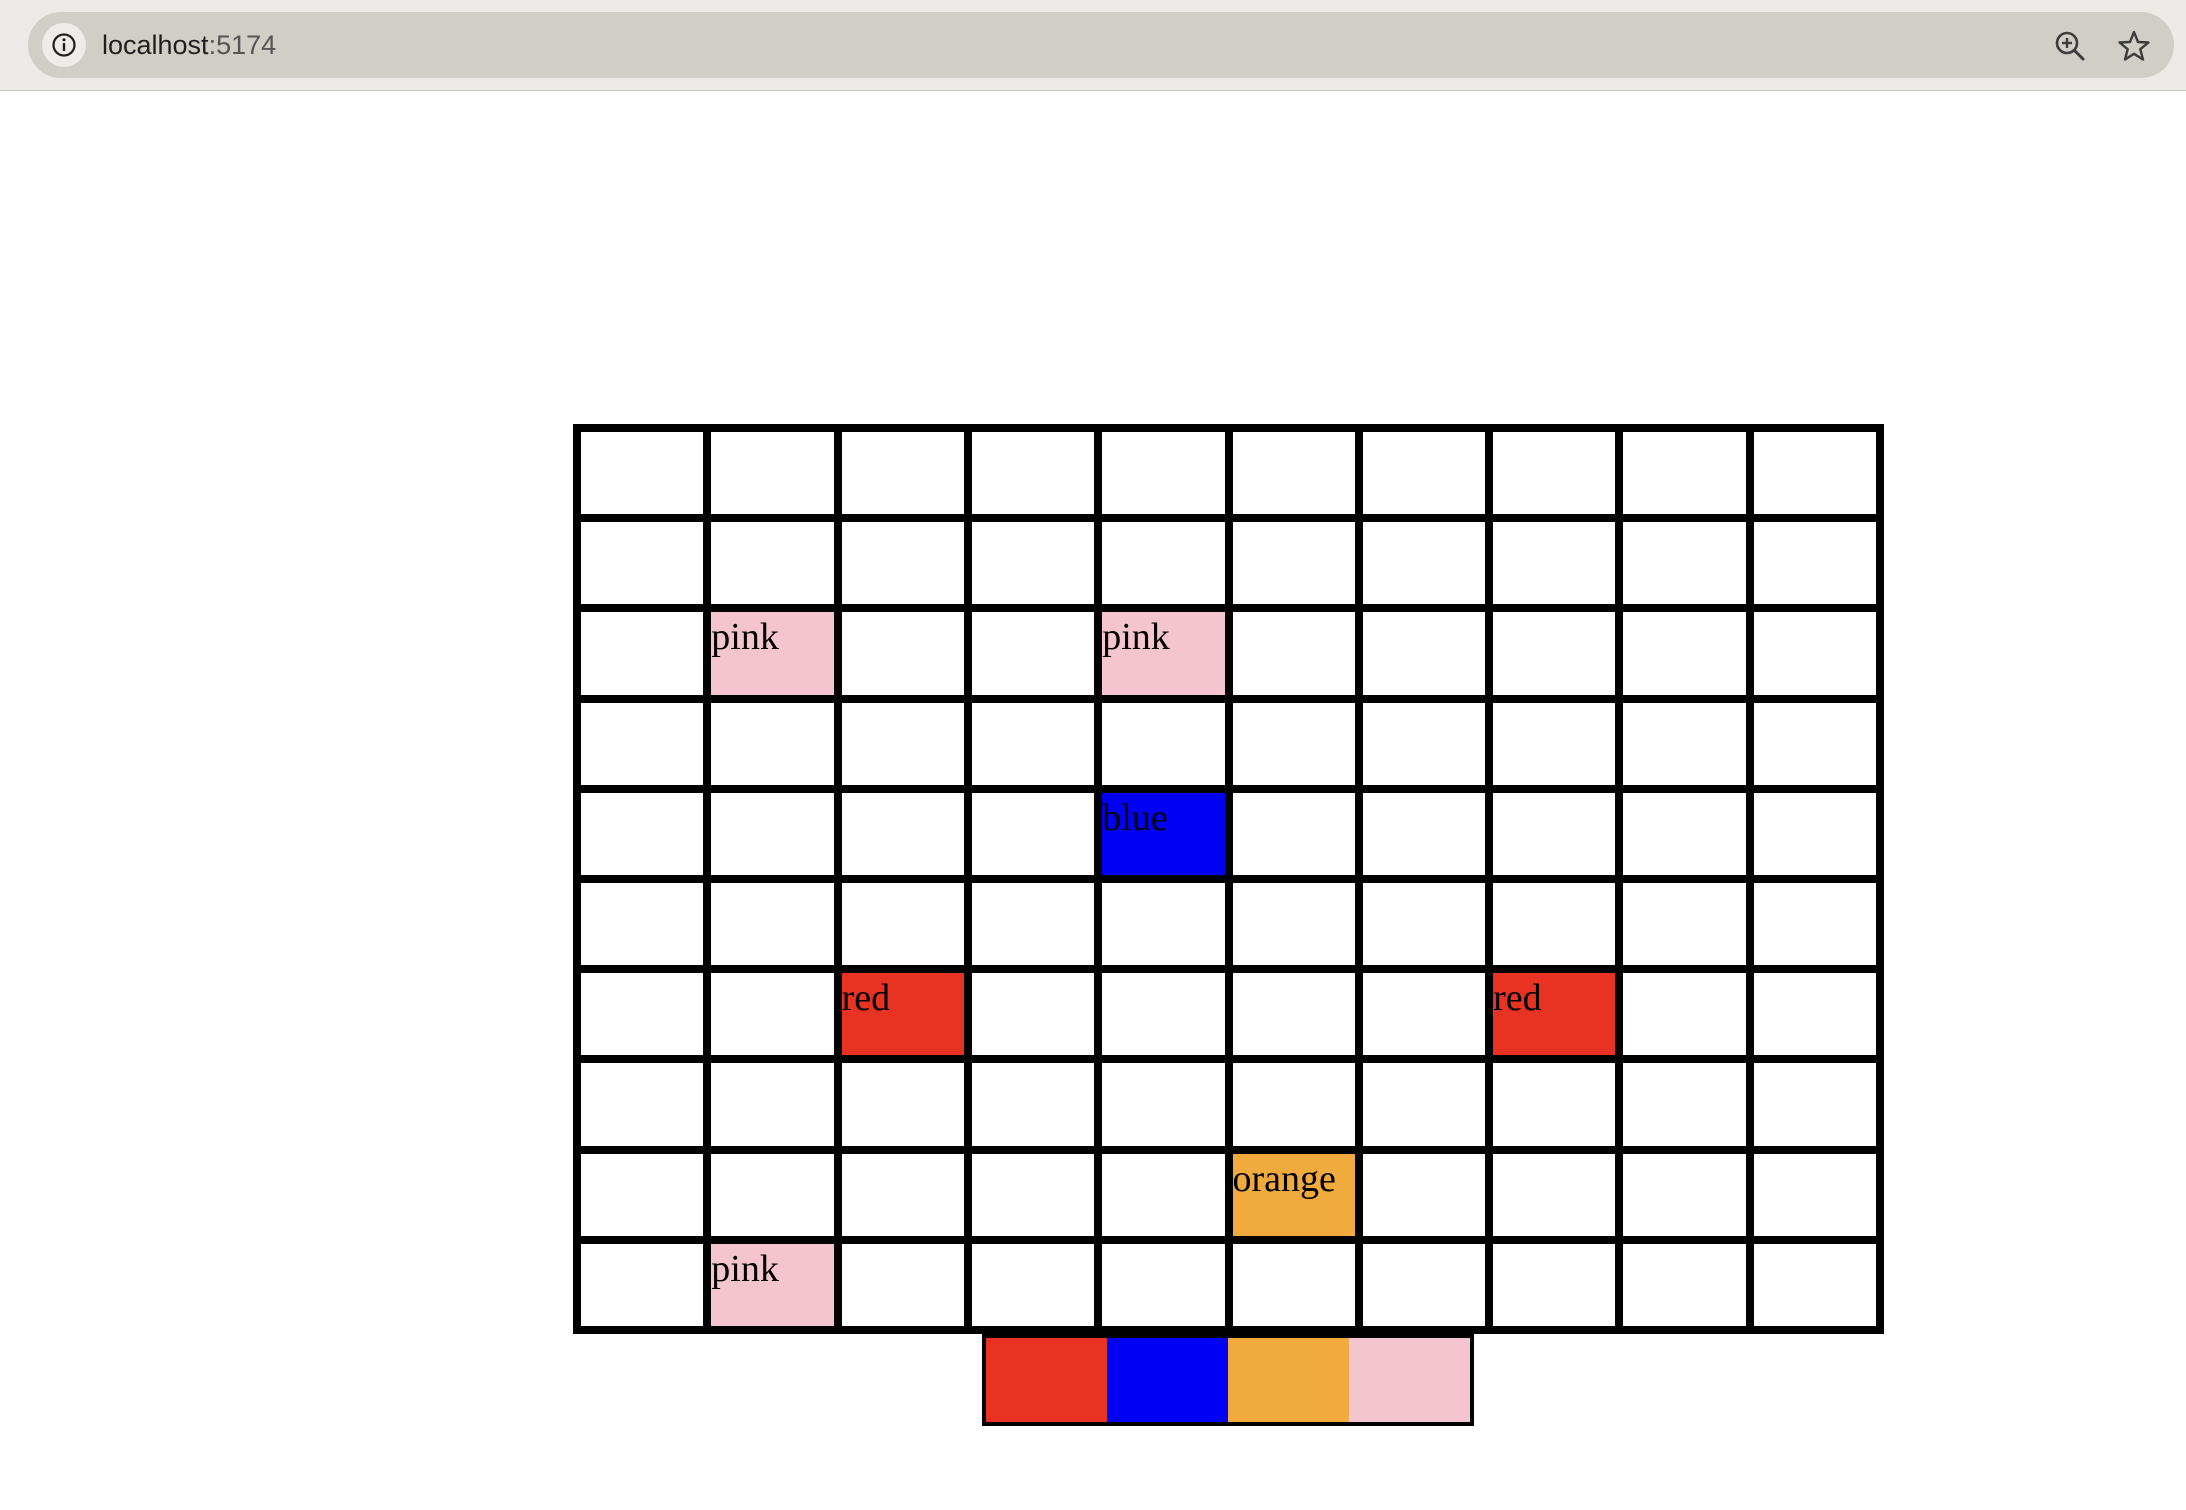 Image resolution: width=2186 pixels, height=1510 pixels. Describe the element at coordinates (64, 45) in the screenshot. I see `info-icon` at that location.